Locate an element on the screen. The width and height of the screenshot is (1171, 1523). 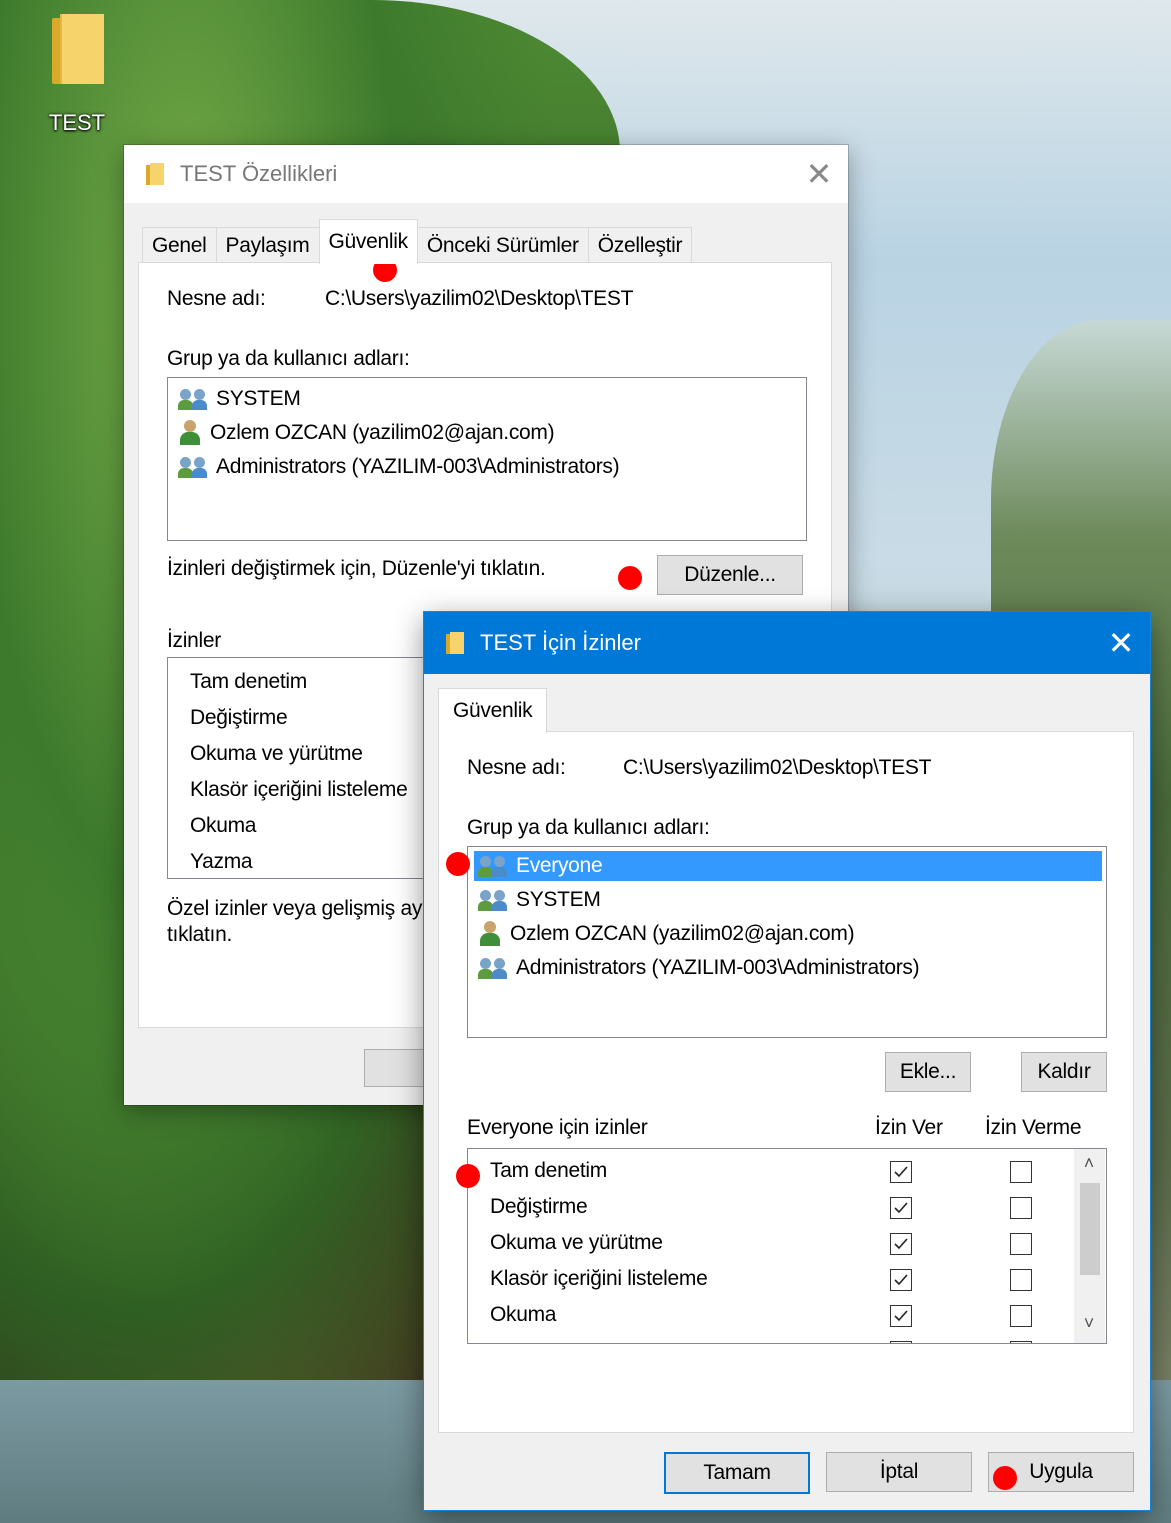
group-name: Everyone is located at coordinates (559, 865).